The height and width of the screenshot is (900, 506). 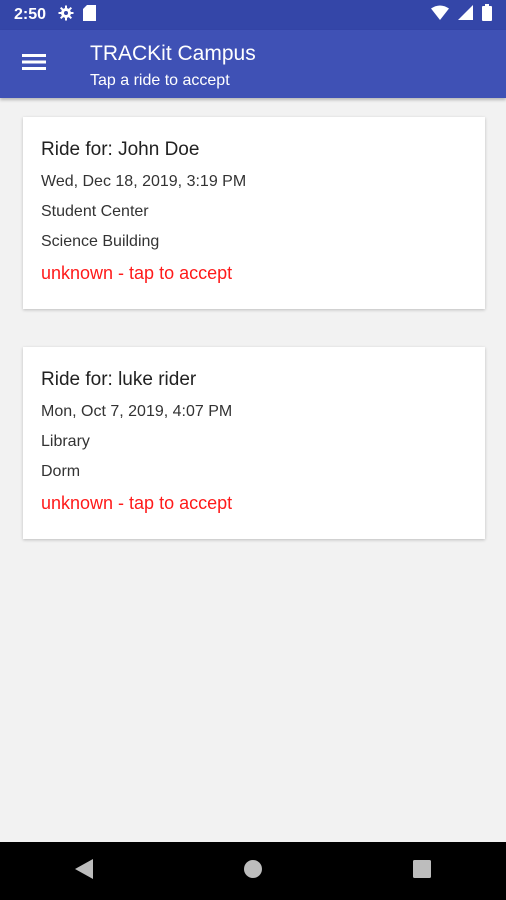 I want to click on recents-icon, so click(x=421, y=871).